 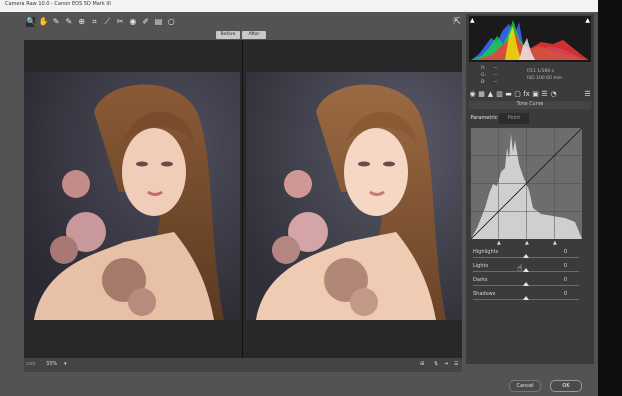 I want to click on toolbar: 🔍 ✋ ✎ ✎ ⊕ ⌗ ⟋ ✂ ◉ ✐ ▤ ○, so click(x=242, y=23).